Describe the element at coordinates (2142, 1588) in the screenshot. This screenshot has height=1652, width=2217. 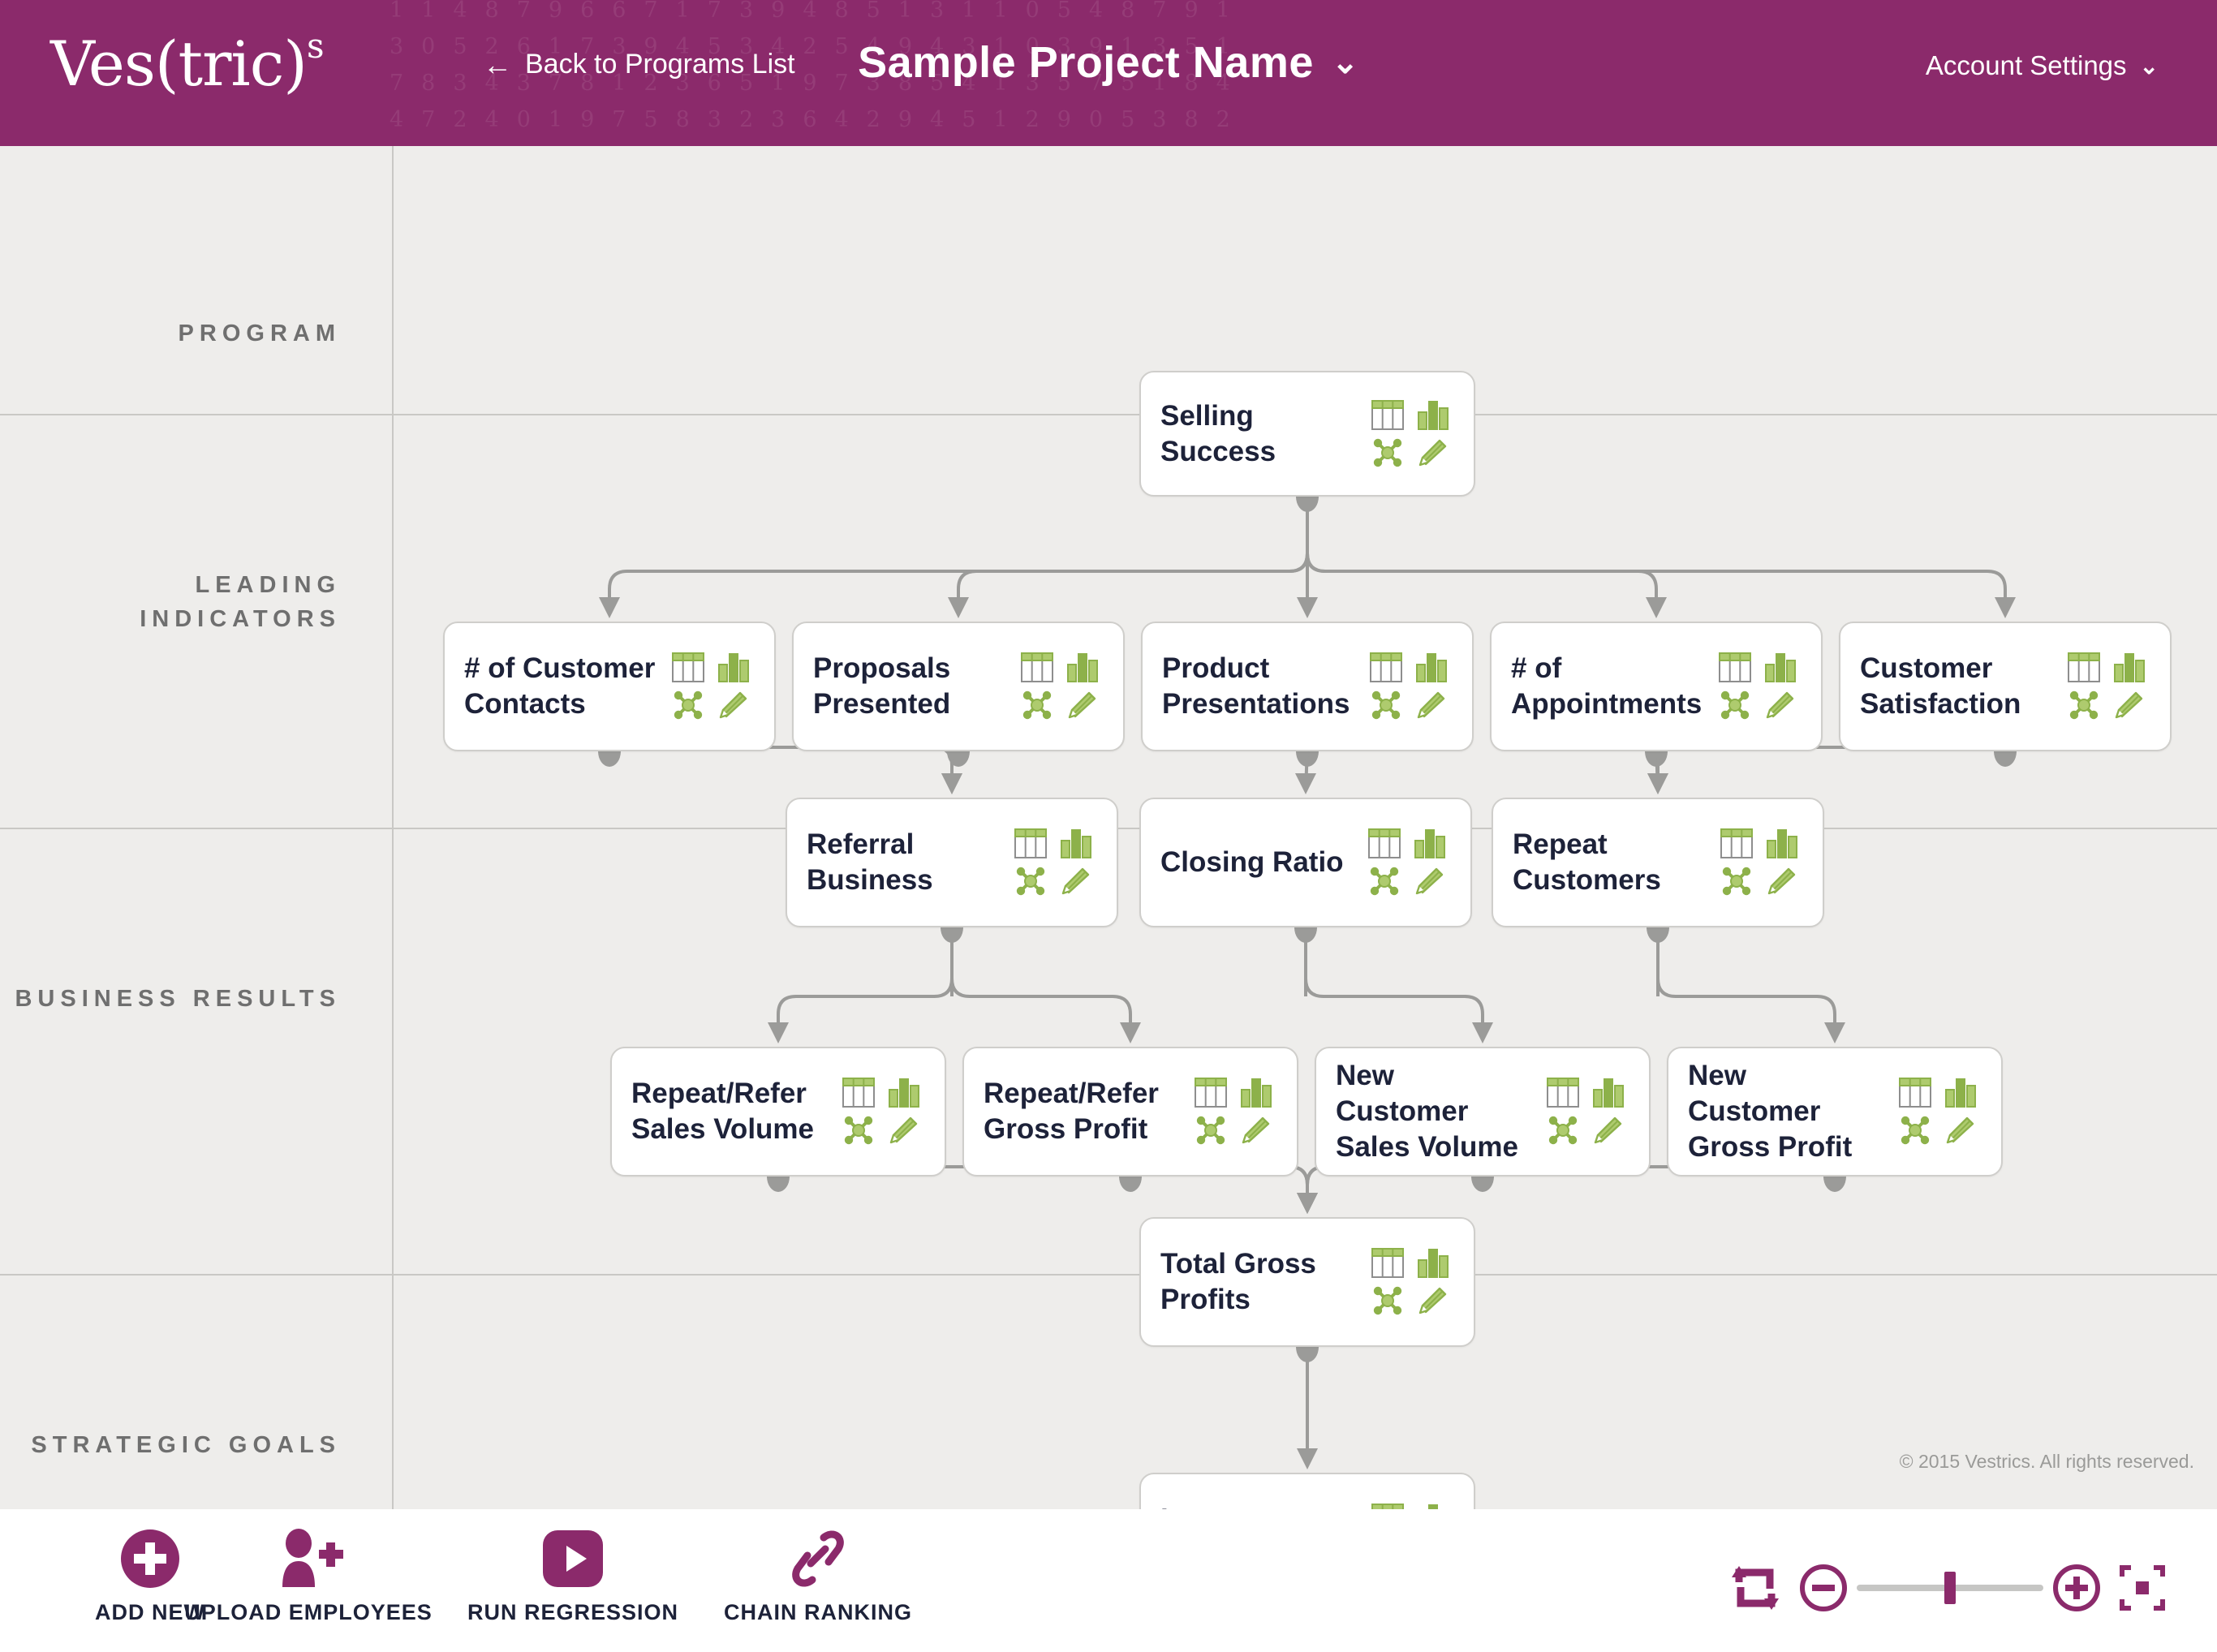
I see `fit-to-screen-icon` at that location.